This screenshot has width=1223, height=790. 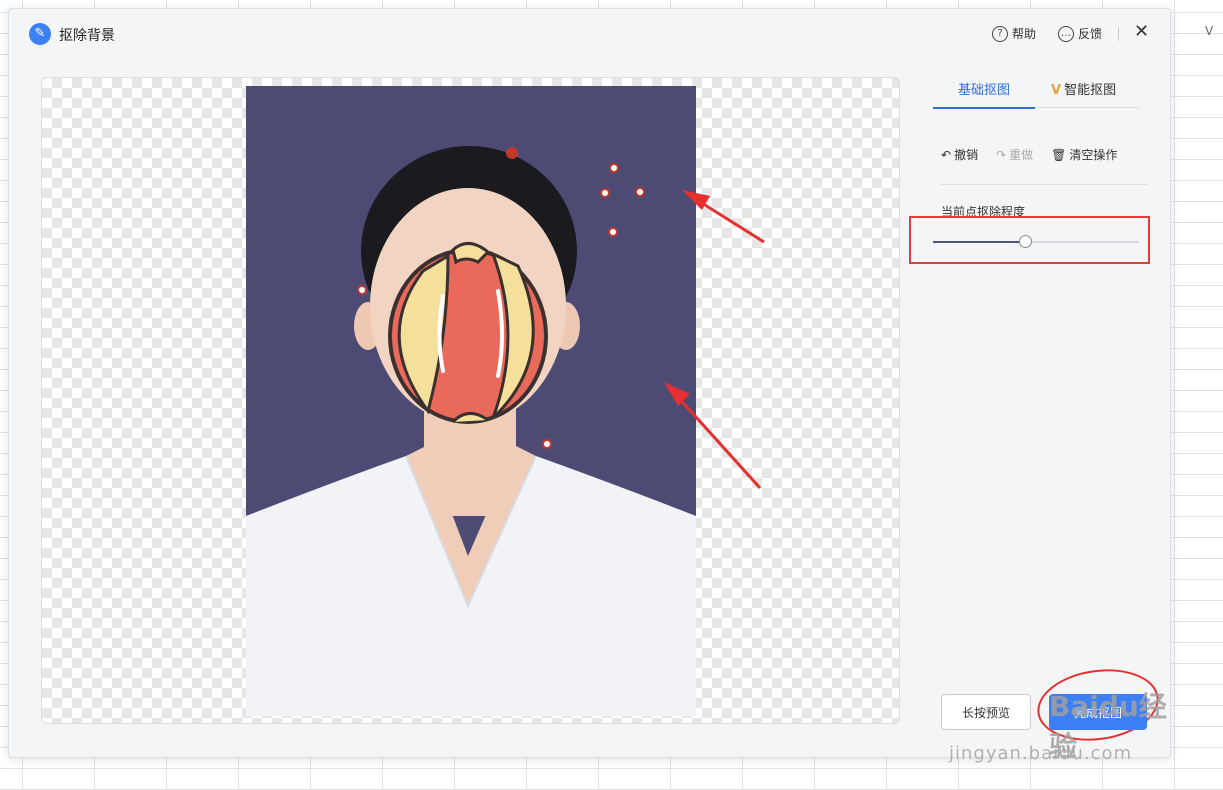 I want to click on edit-toolbar: ↶ 撤销 ↷ 重做 🗑 清空操作, so click(x=1029, y=154).